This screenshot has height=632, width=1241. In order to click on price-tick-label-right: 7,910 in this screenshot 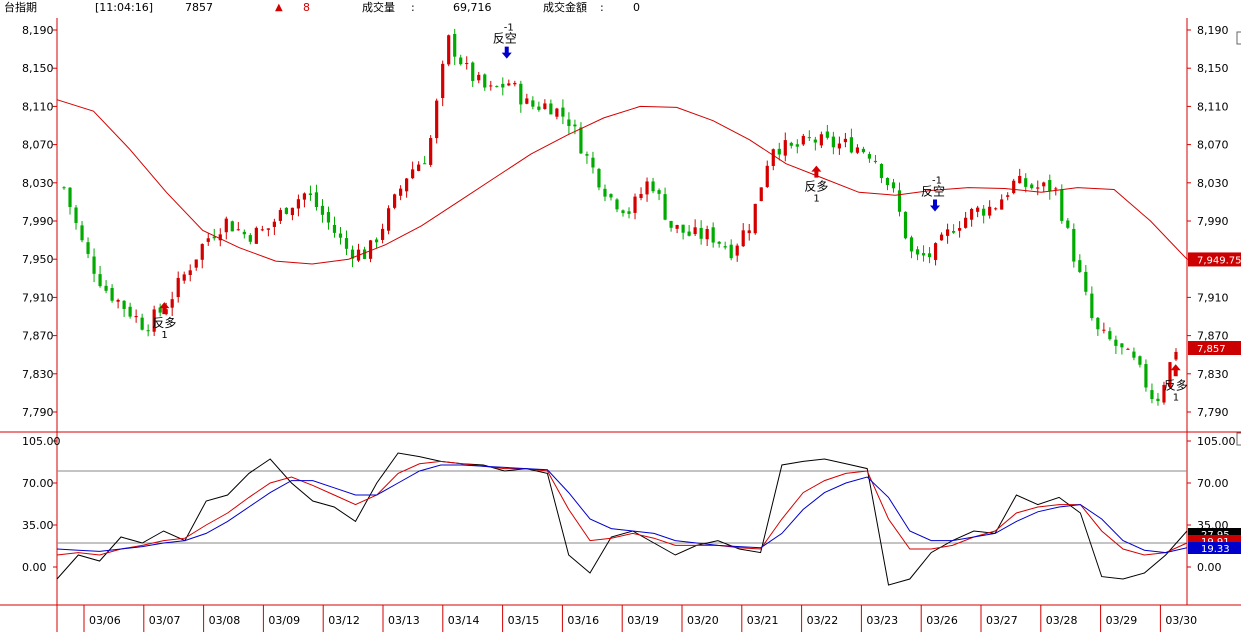, I will do `click(1213, 297)`.